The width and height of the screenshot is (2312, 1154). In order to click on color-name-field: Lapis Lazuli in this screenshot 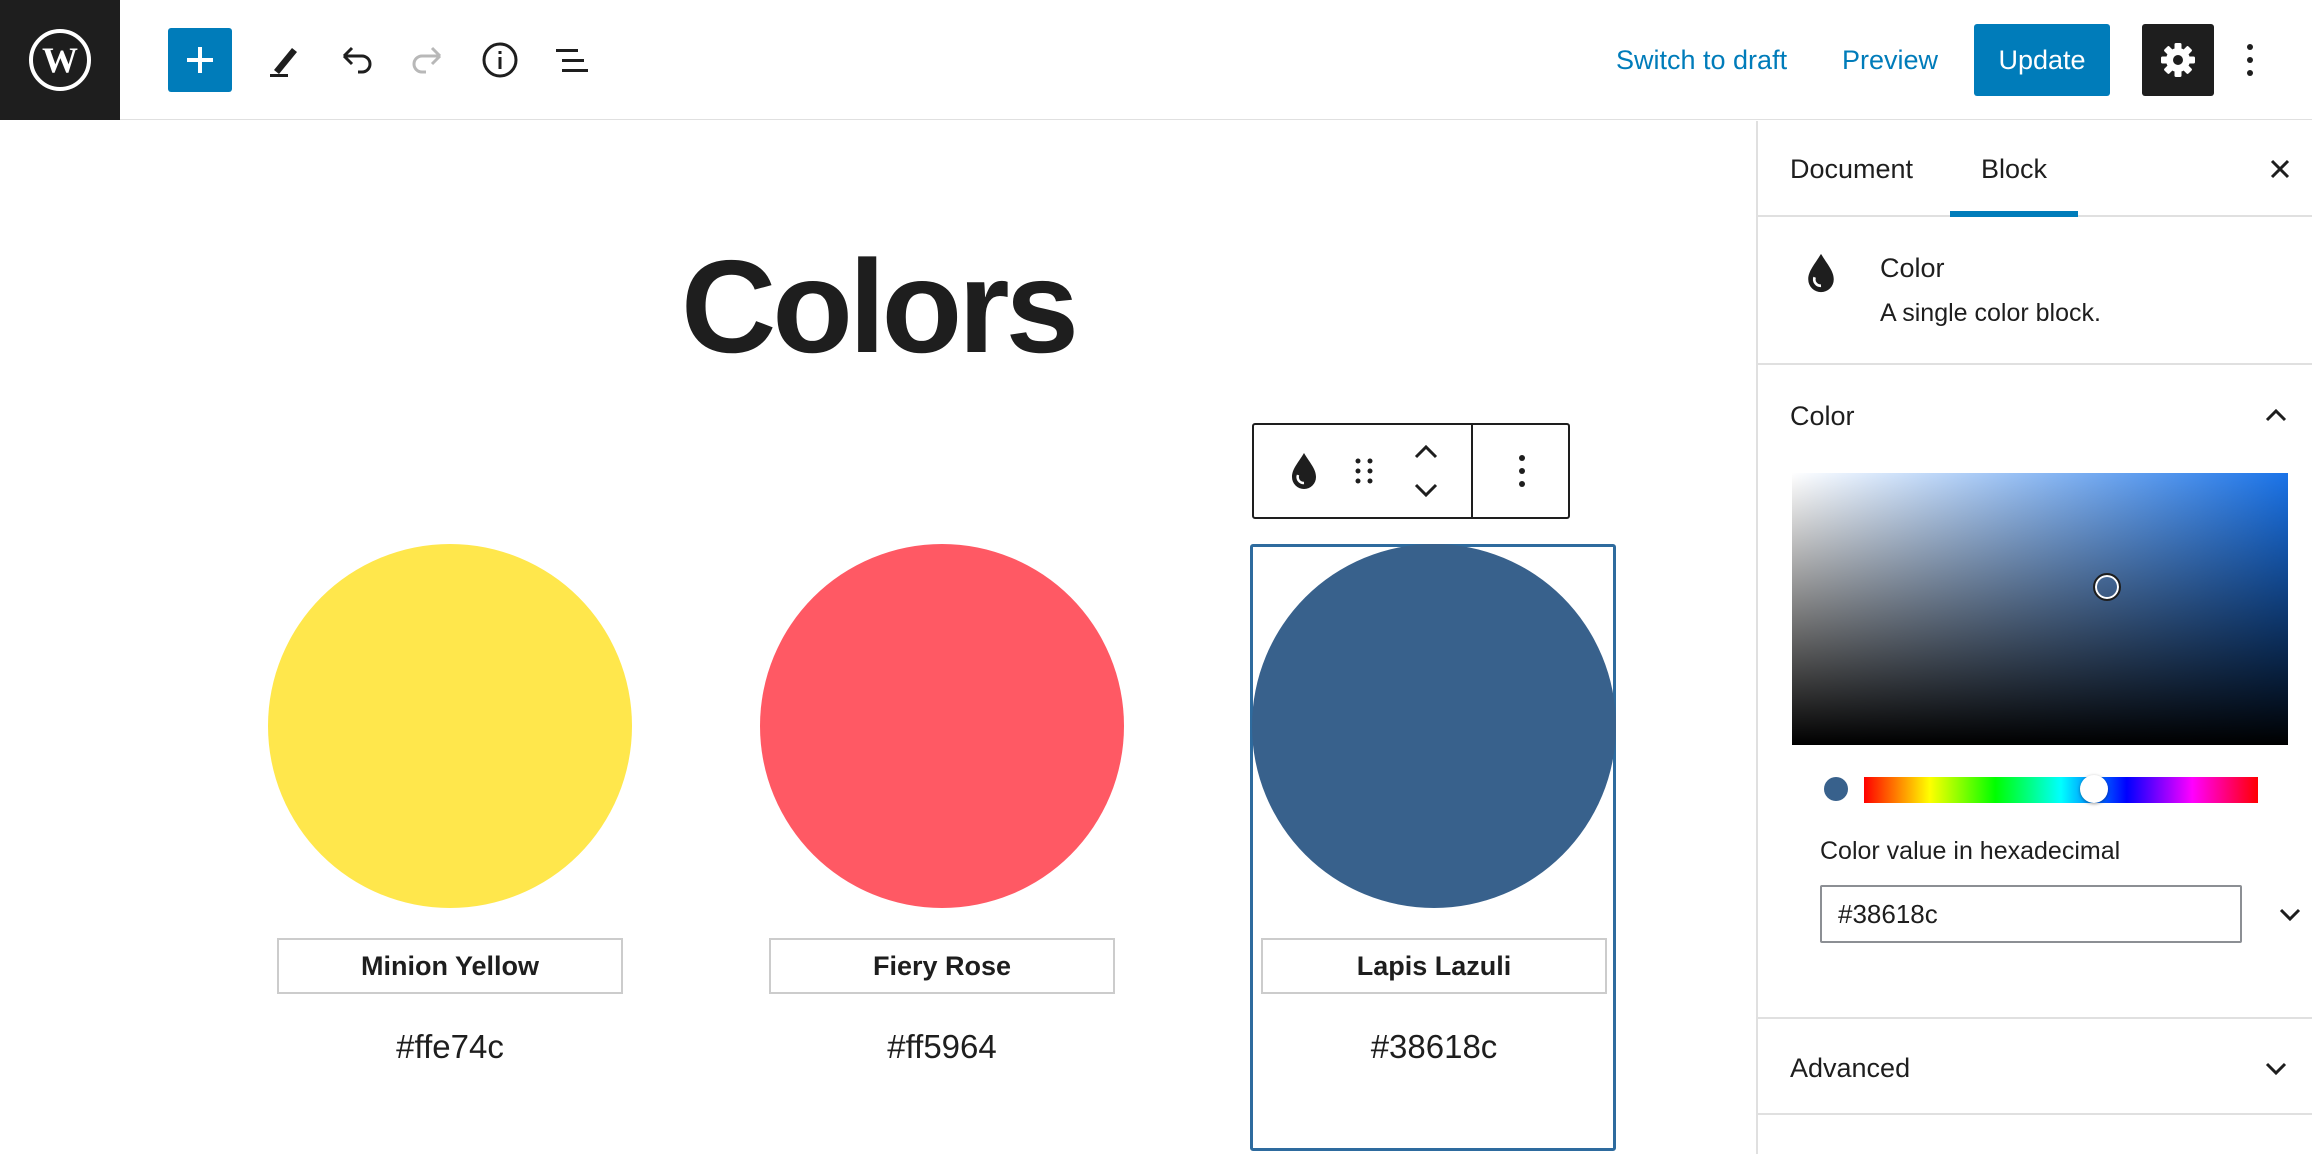, I will do `click(1434, 966)`.